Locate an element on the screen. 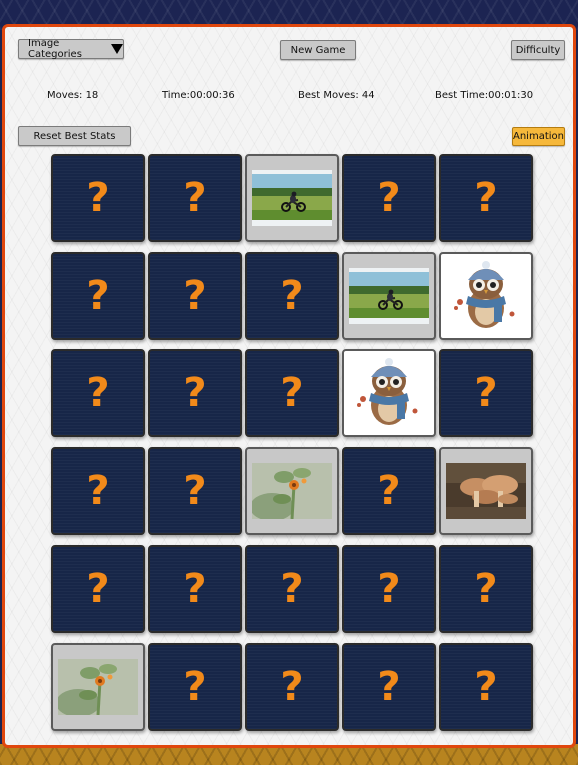 This screenshot has width=578, height=765. animation-button: Animation is located at coordinates (538, 136).